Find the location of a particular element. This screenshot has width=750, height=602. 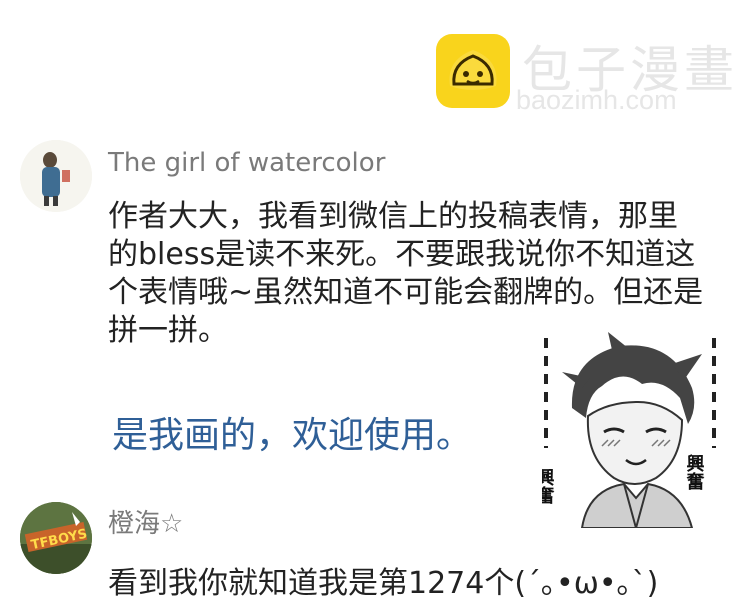

baozi-logo-icon is located at coordinates (473, 71).